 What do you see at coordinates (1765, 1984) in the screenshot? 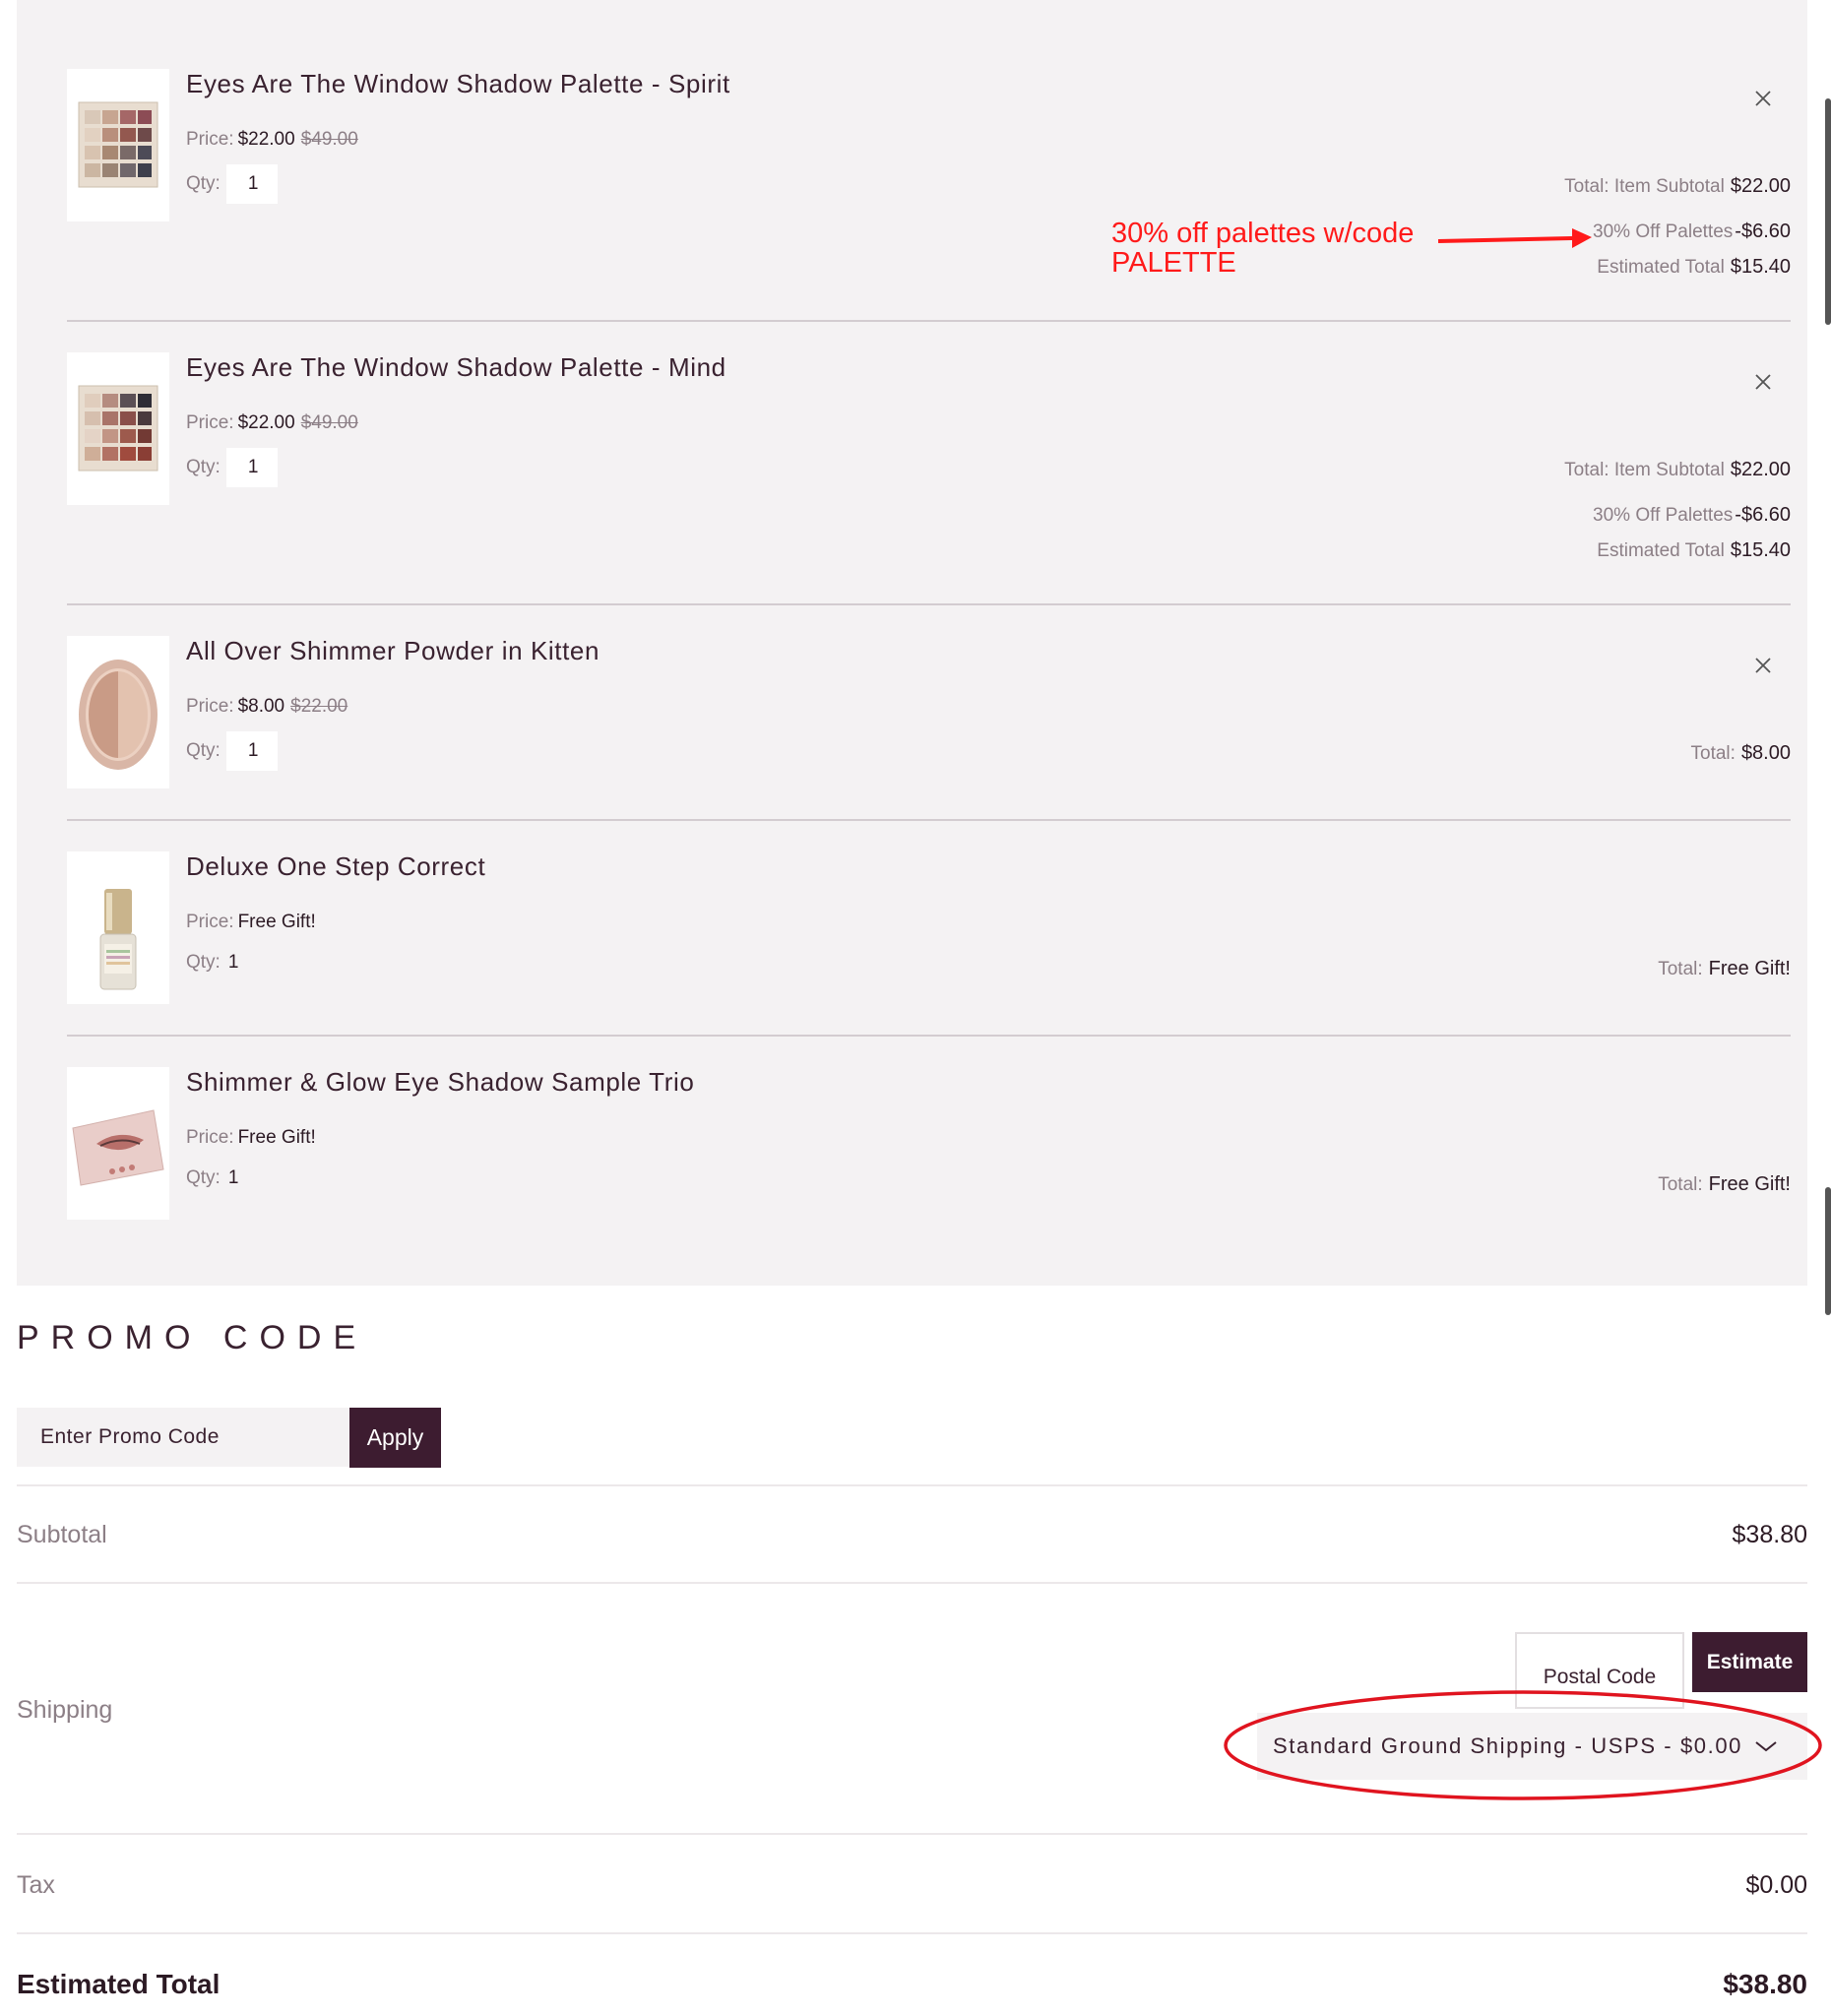
I see `estimated-total-value: $38.80` at bounding box center [1765, 1984].